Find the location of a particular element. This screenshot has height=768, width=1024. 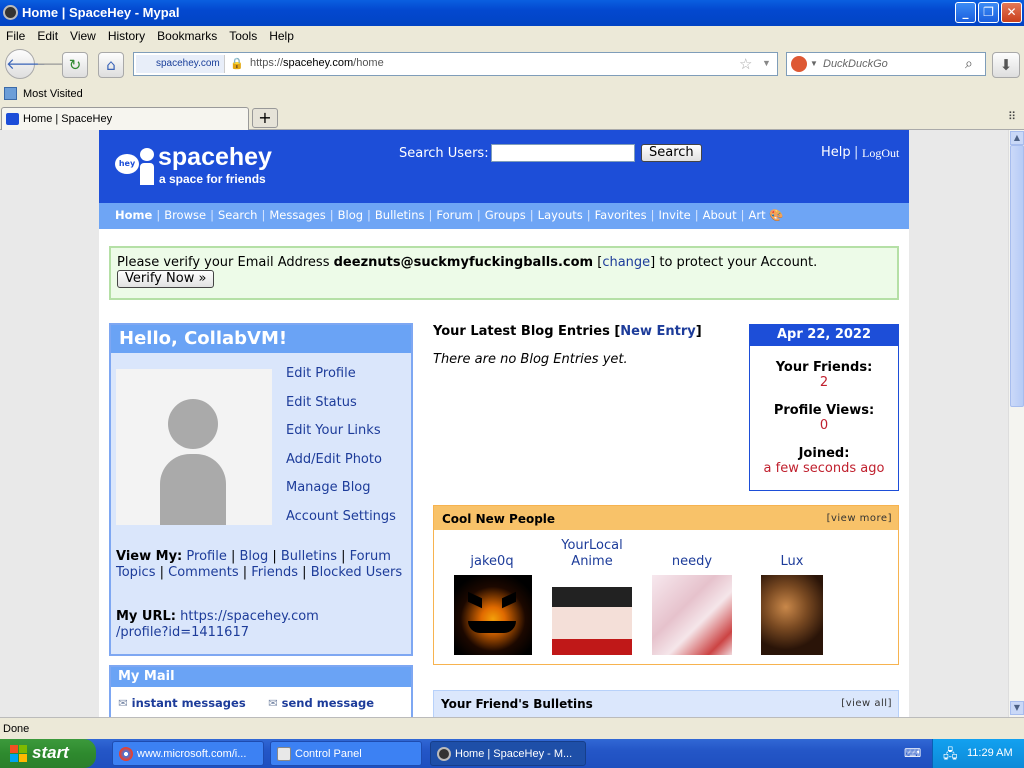

account-settings-link: Account Settings is located at coordinates (341, 516).